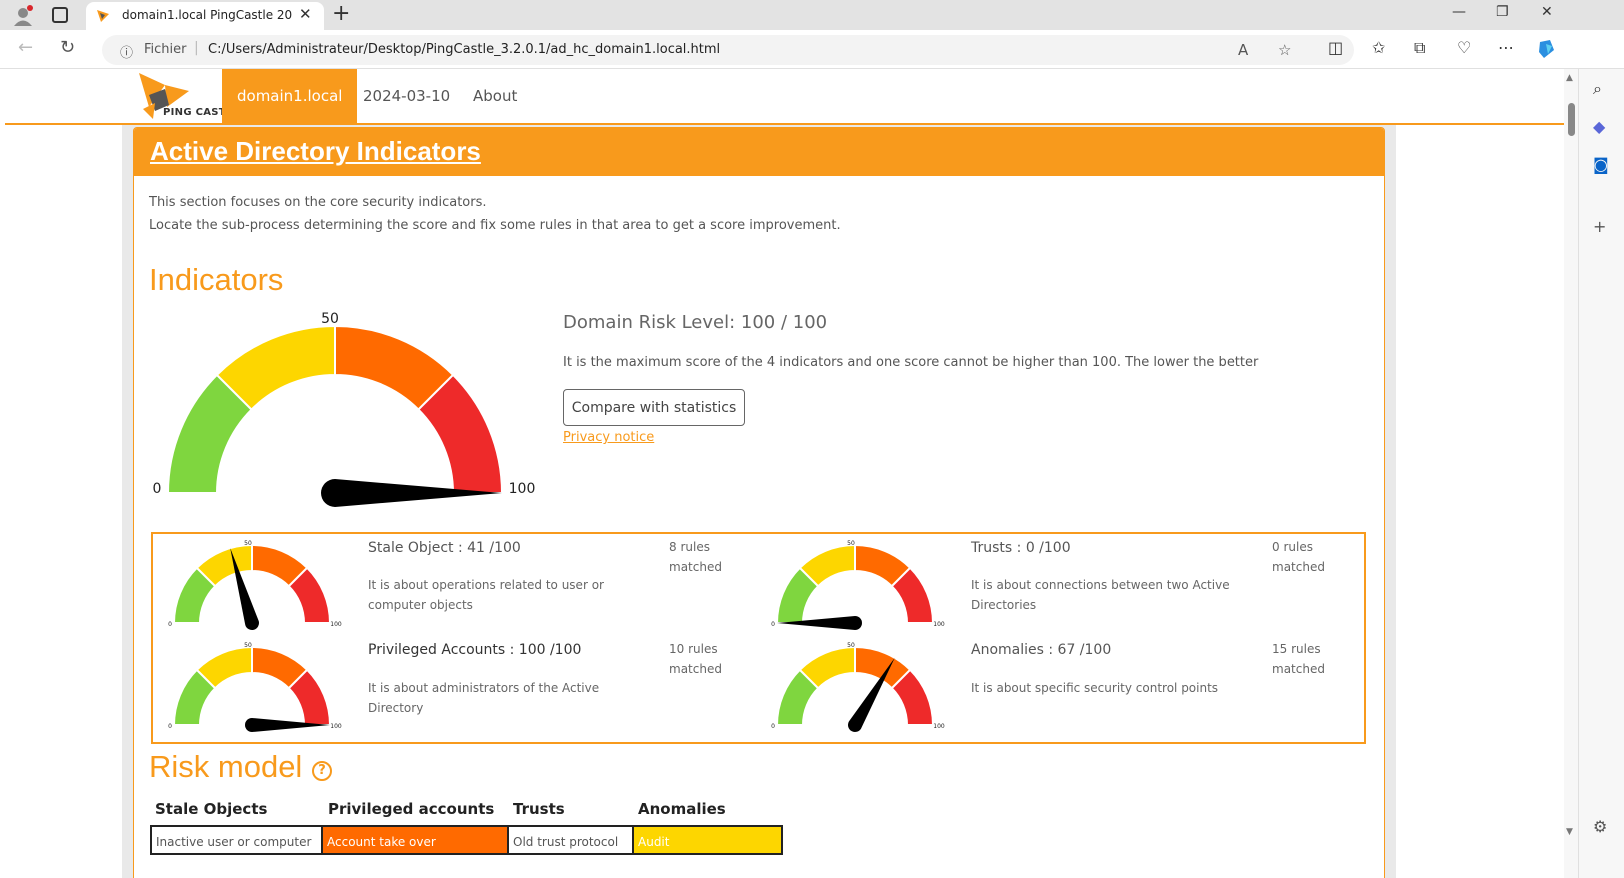  What do you see at coordinates (1021, 548) in the screenshot?
I see `trusts-title: Trusts : 0 /100` at bounding box center [1021, 548].